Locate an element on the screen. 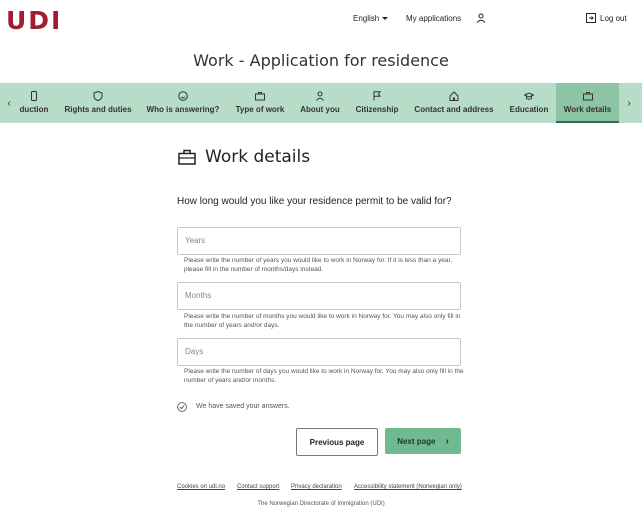 The image size is (642, 529). previous-page-button: Previous page is located at coordinates (337, 442).